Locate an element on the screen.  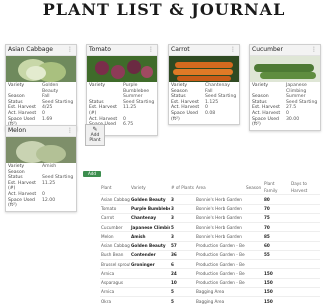
table-cell: Groninger is located at coordinates (150, 264).